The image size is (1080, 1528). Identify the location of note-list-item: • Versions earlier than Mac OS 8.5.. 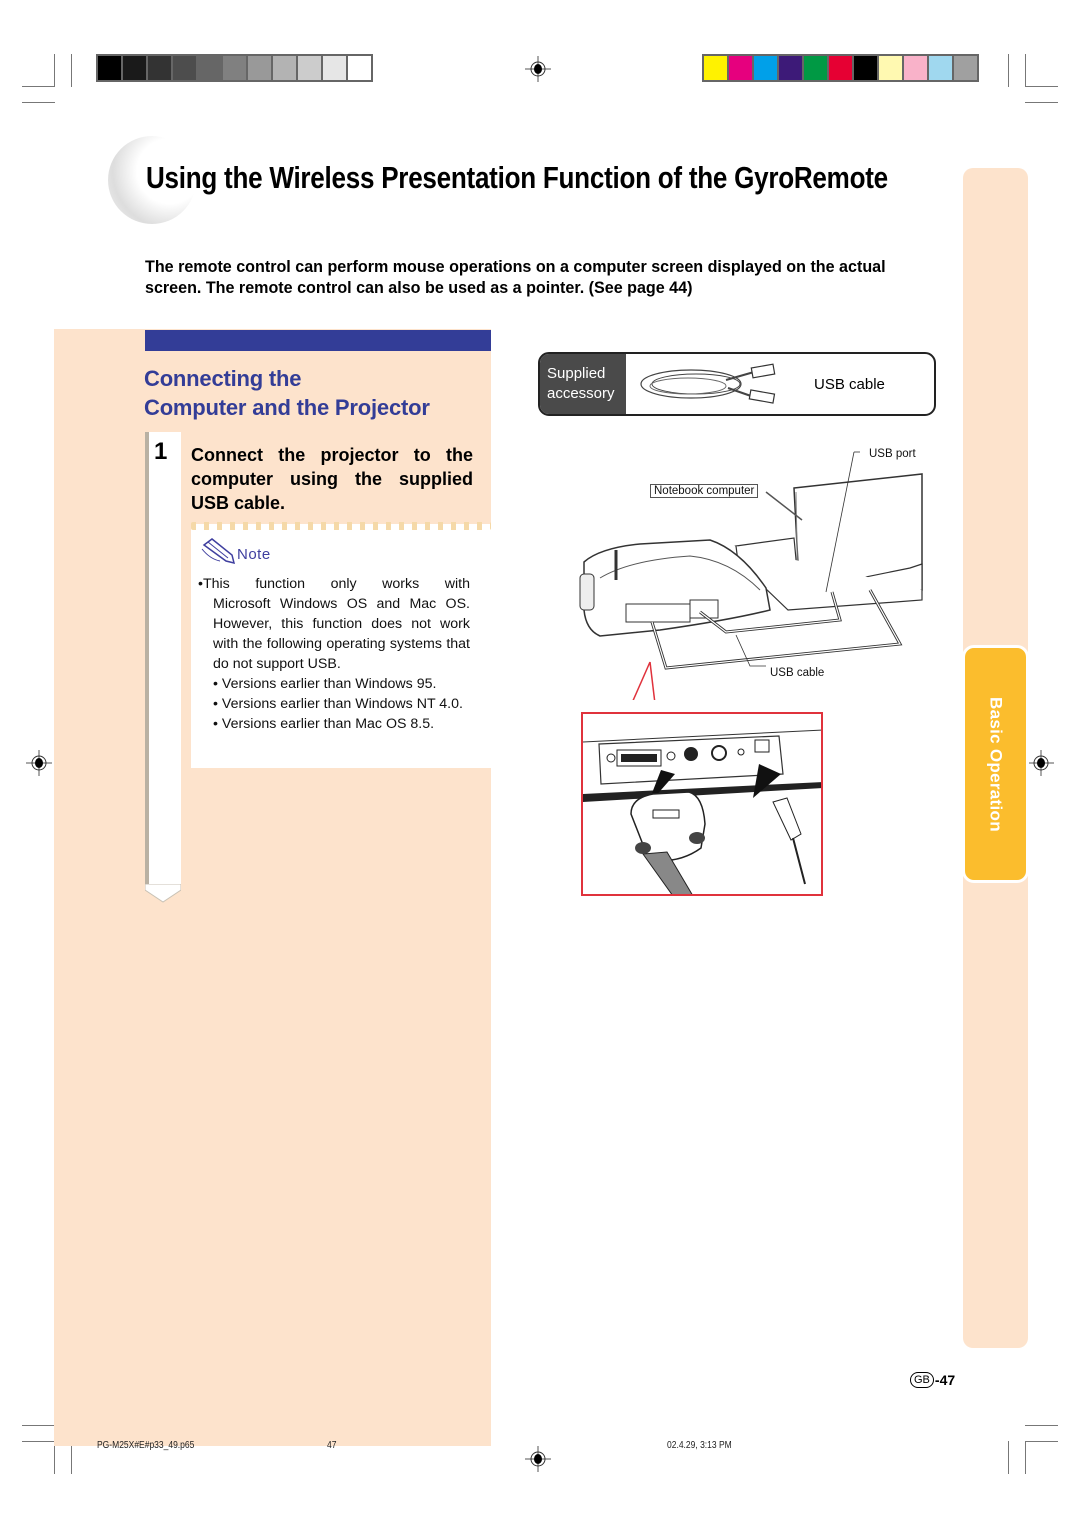
(324, 724).